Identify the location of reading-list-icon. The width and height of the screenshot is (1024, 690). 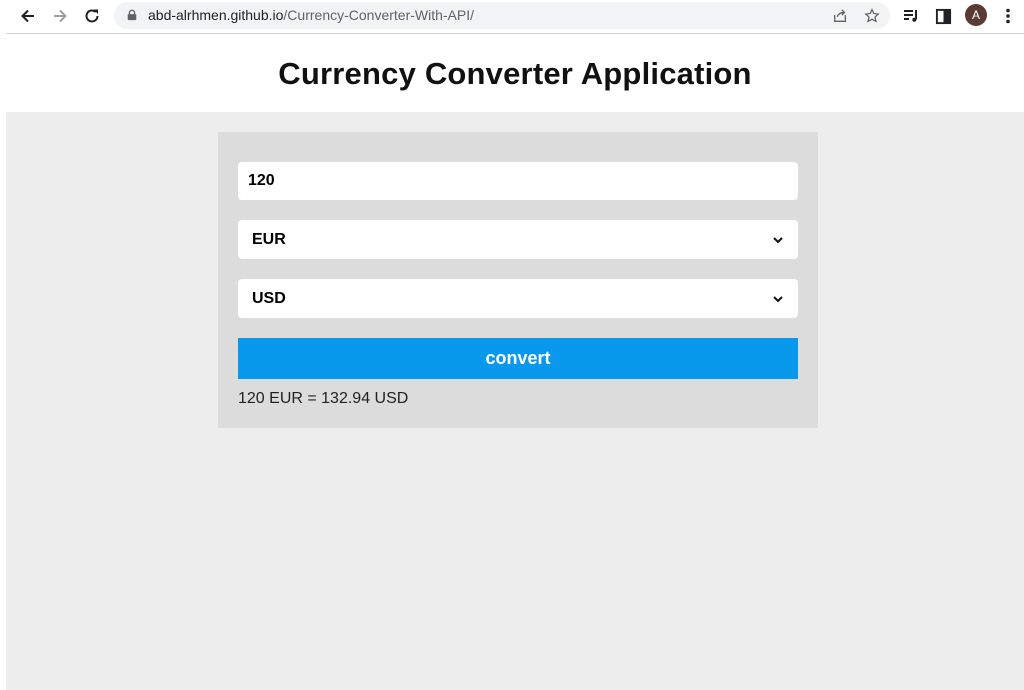
(910, 16).